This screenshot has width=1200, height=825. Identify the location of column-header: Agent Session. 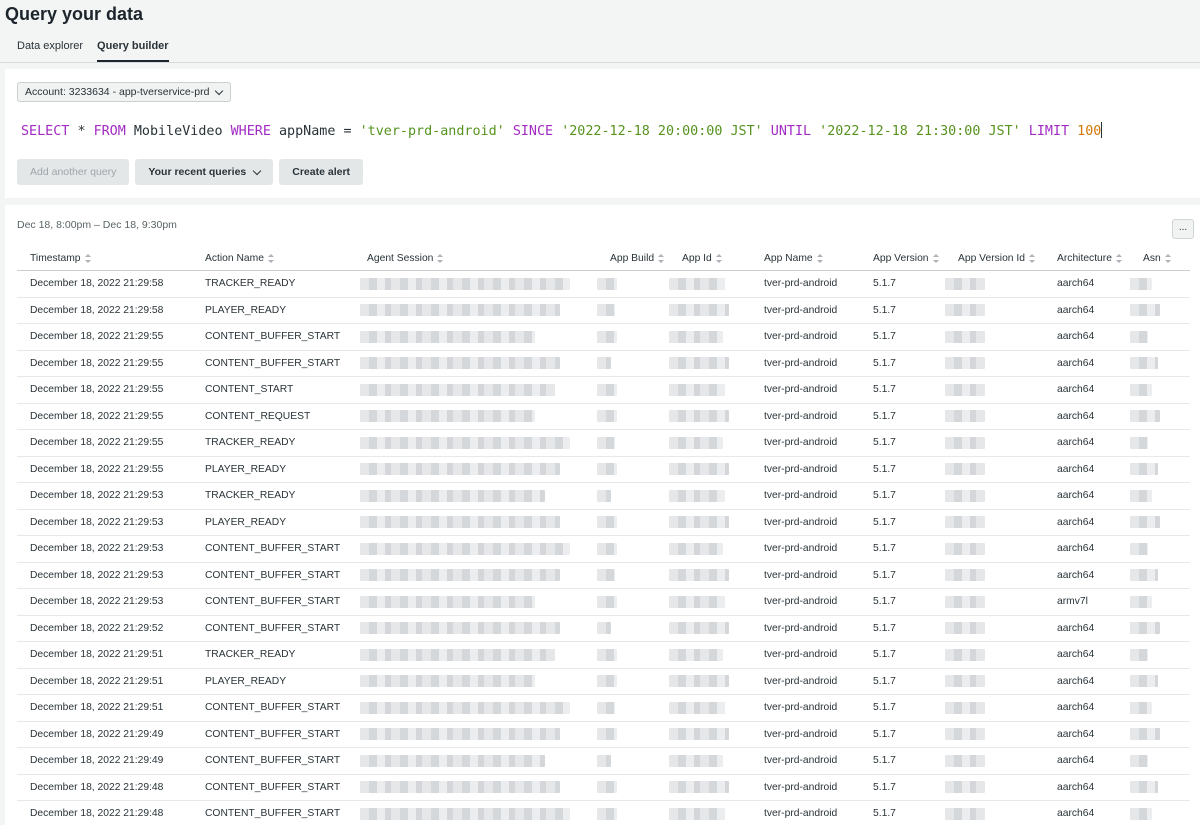
(475, 258).